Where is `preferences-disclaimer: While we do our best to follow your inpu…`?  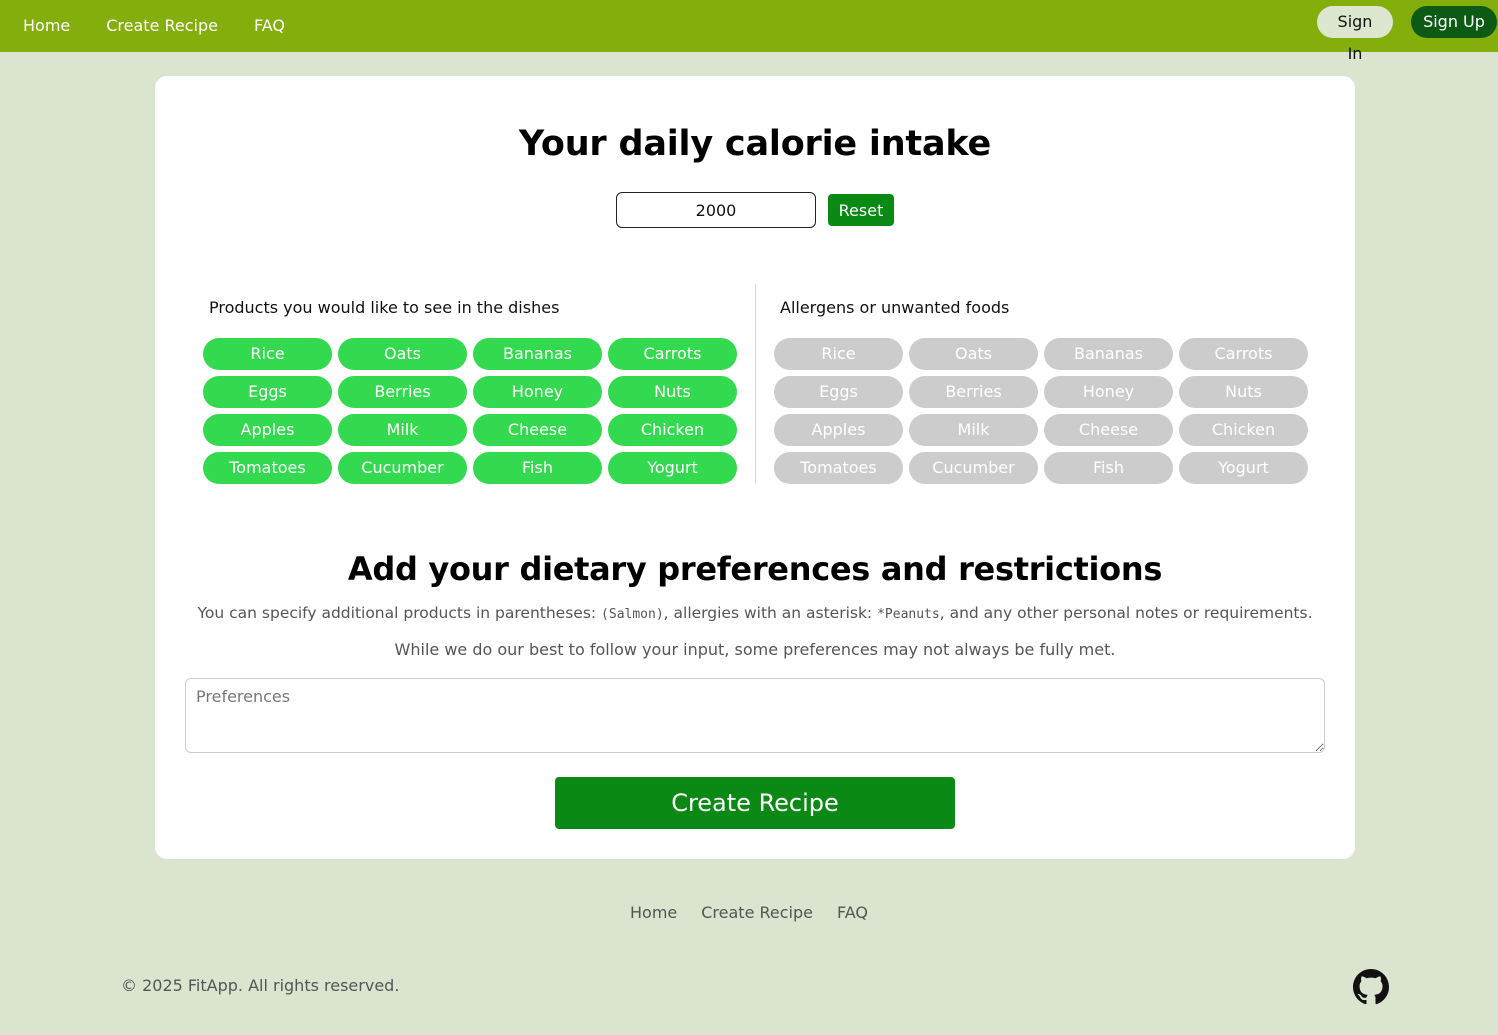 preferences-disclaimer: While we do our best to follow your inpu… is located at coordinates (755, 649).